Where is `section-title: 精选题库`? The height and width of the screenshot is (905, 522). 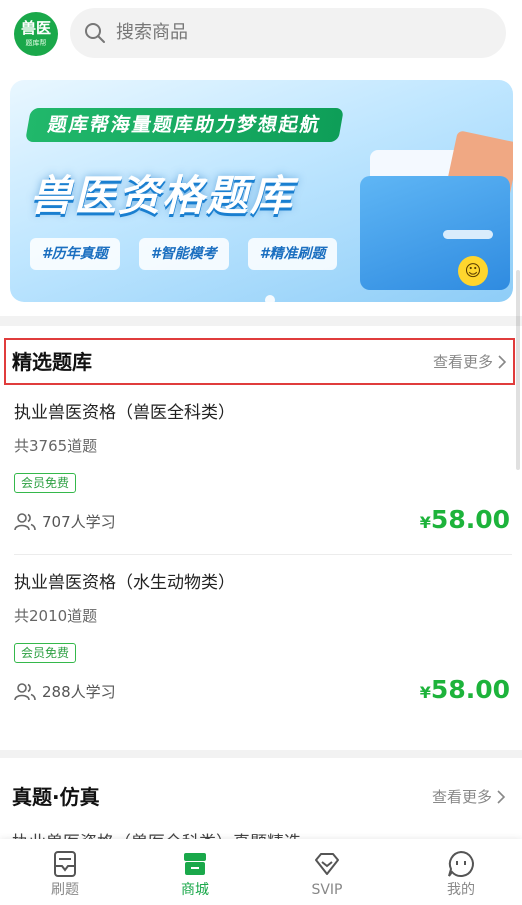
section-title: 精选题库 is located at coordinates (52, 362).